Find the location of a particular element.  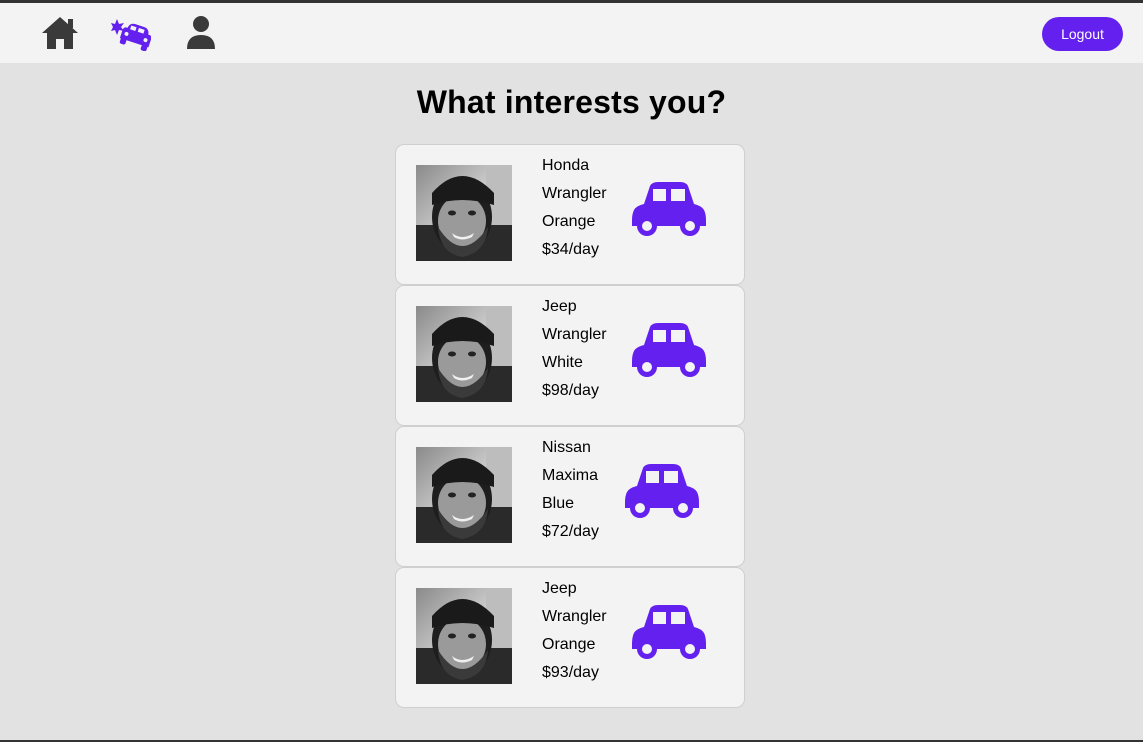

listing-color: White is located at coordinates (562, 362).